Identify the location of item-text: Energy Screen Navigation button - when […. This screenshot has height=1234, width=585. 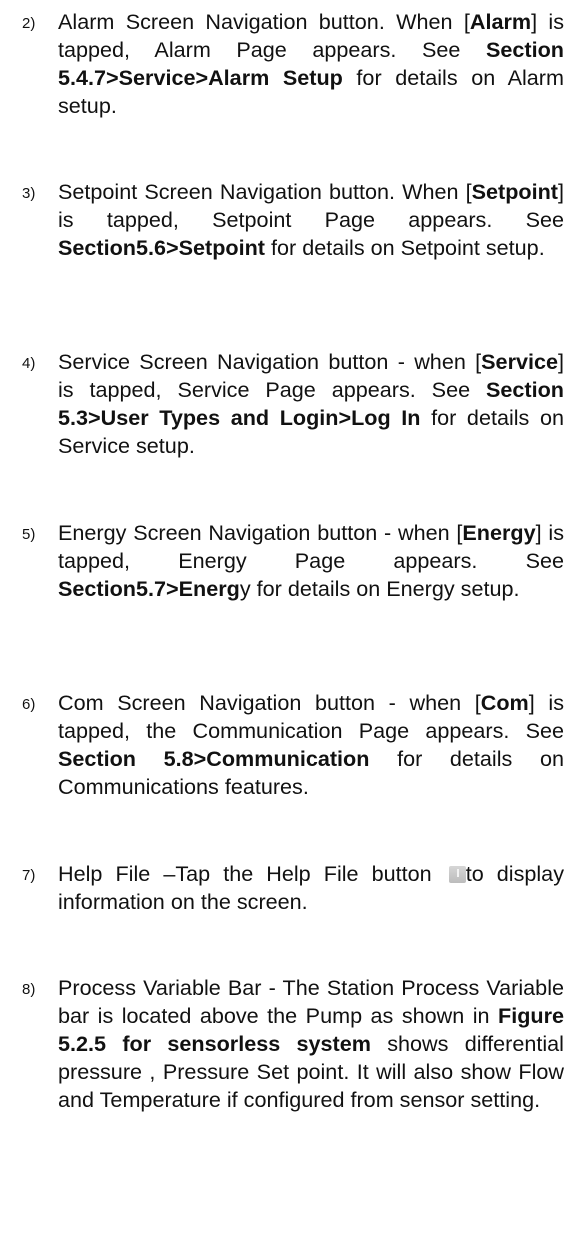
(311, 560).